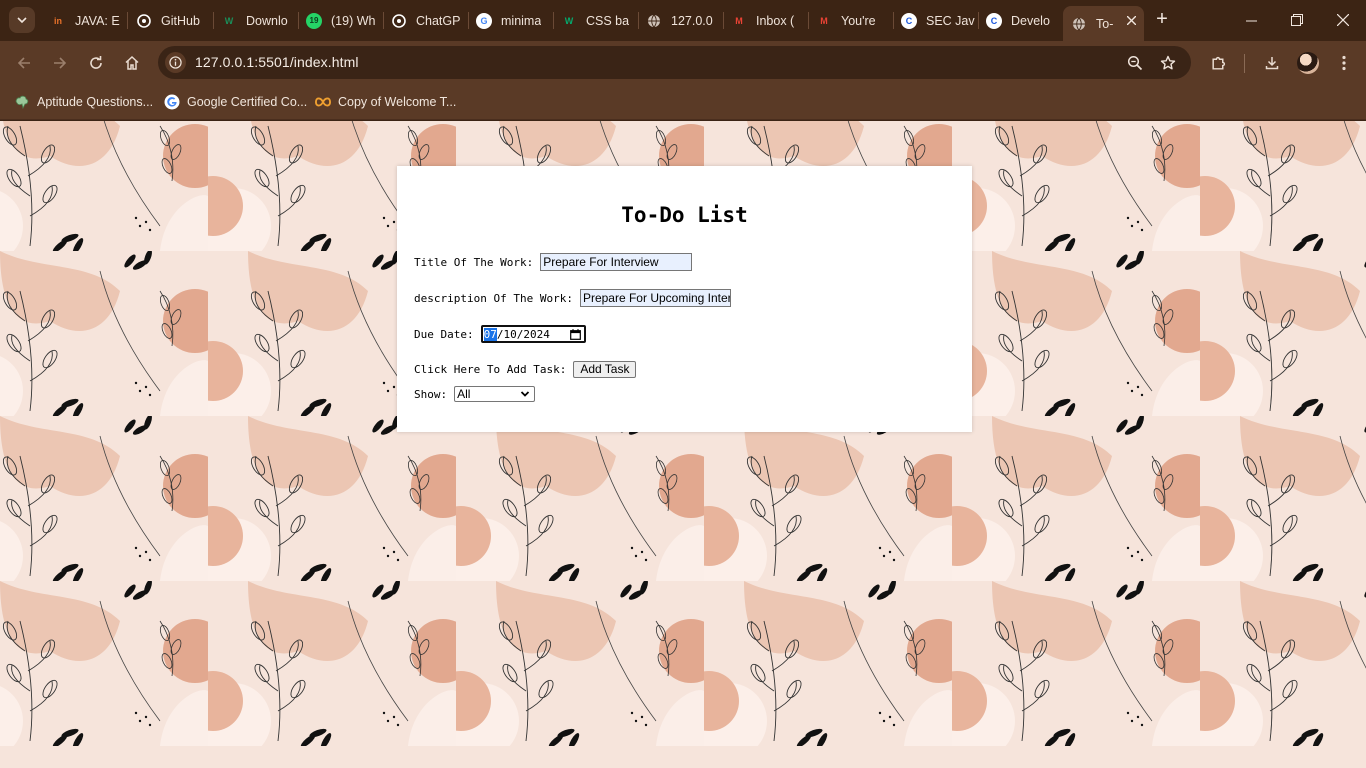  I want to click on forward-button, so click(60, 63).